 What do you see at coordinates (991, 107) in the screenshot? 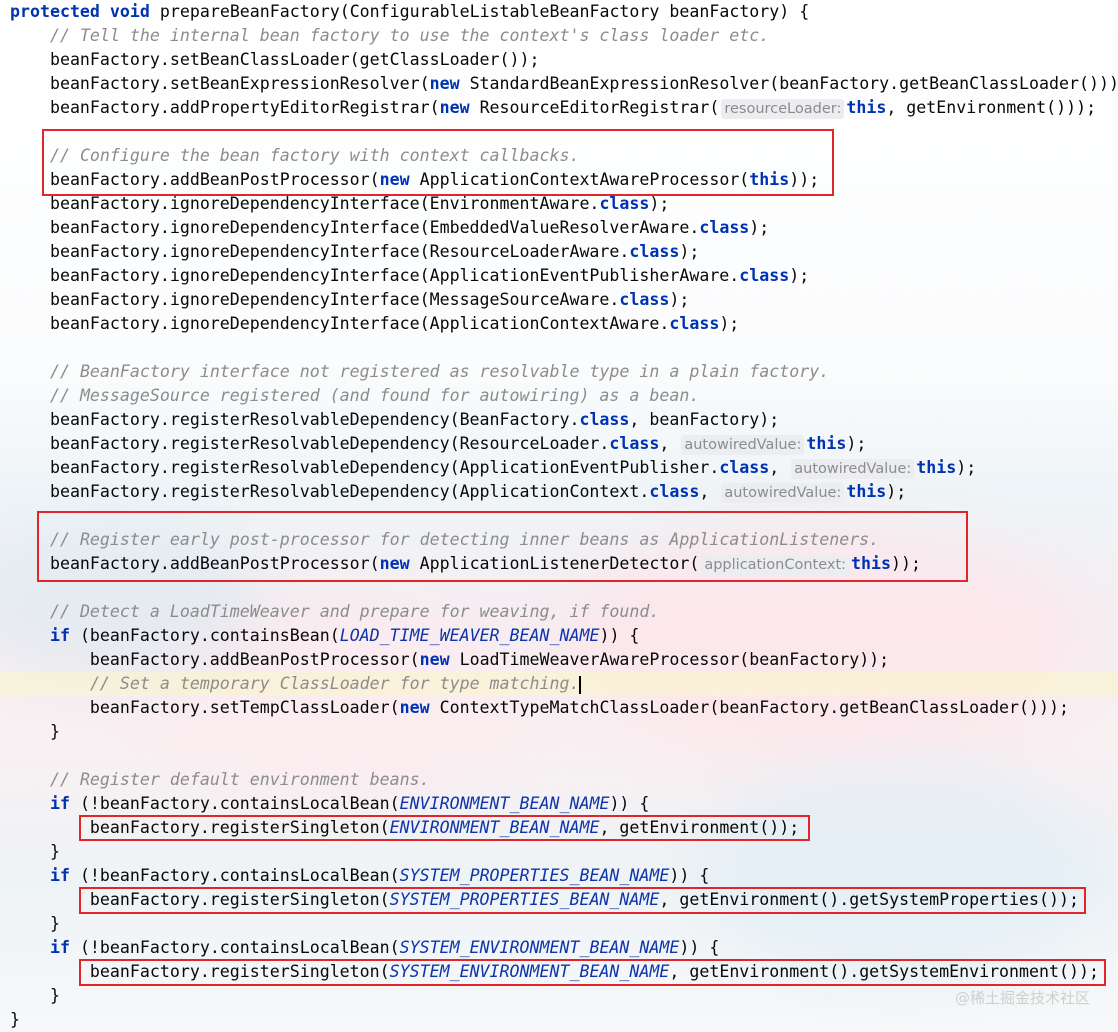
I see `code-token: , getEnvironment()));` at bounding box center [991, 107].